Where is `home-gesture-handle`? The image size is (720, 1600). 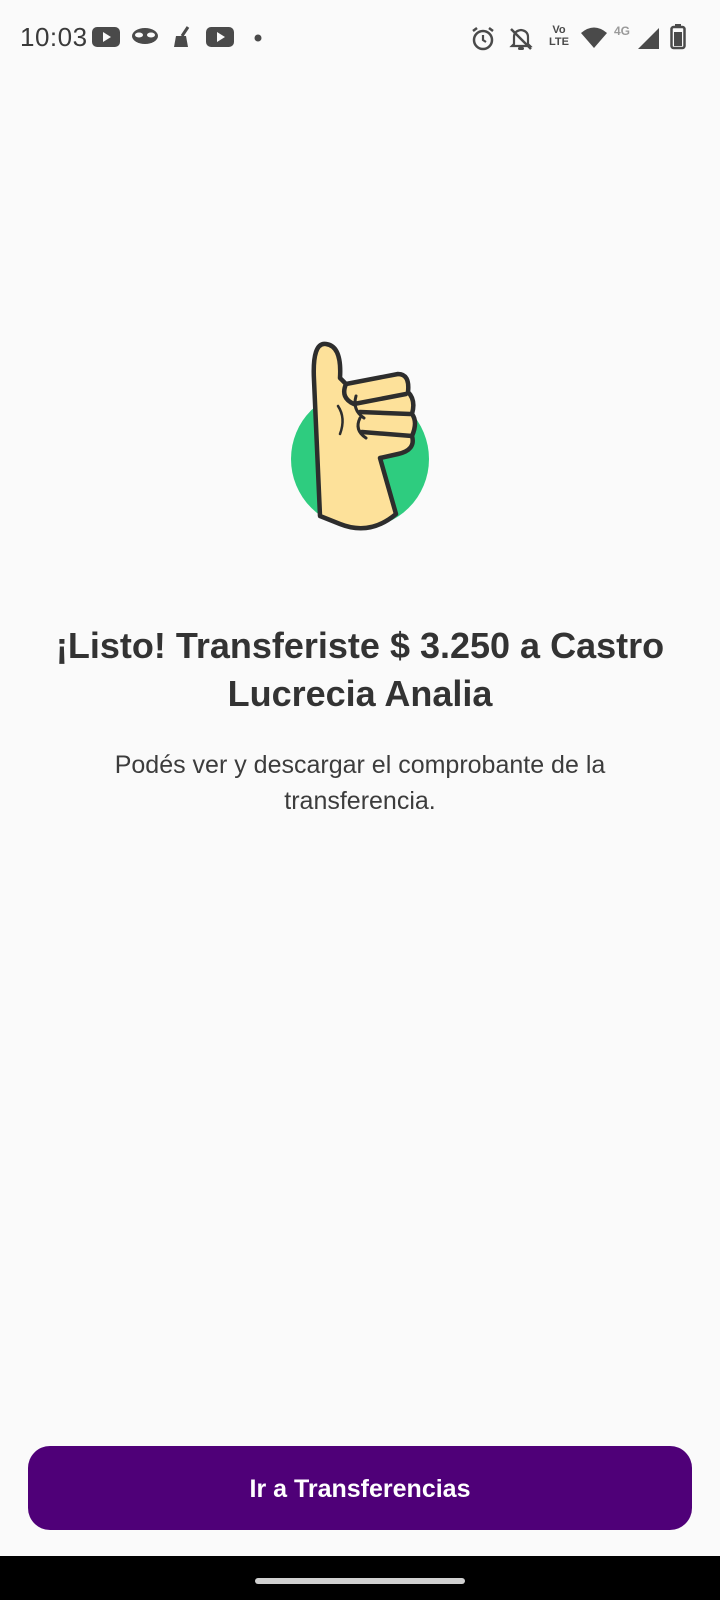 home-gesture-handle is located at coordinates (360, 1581).